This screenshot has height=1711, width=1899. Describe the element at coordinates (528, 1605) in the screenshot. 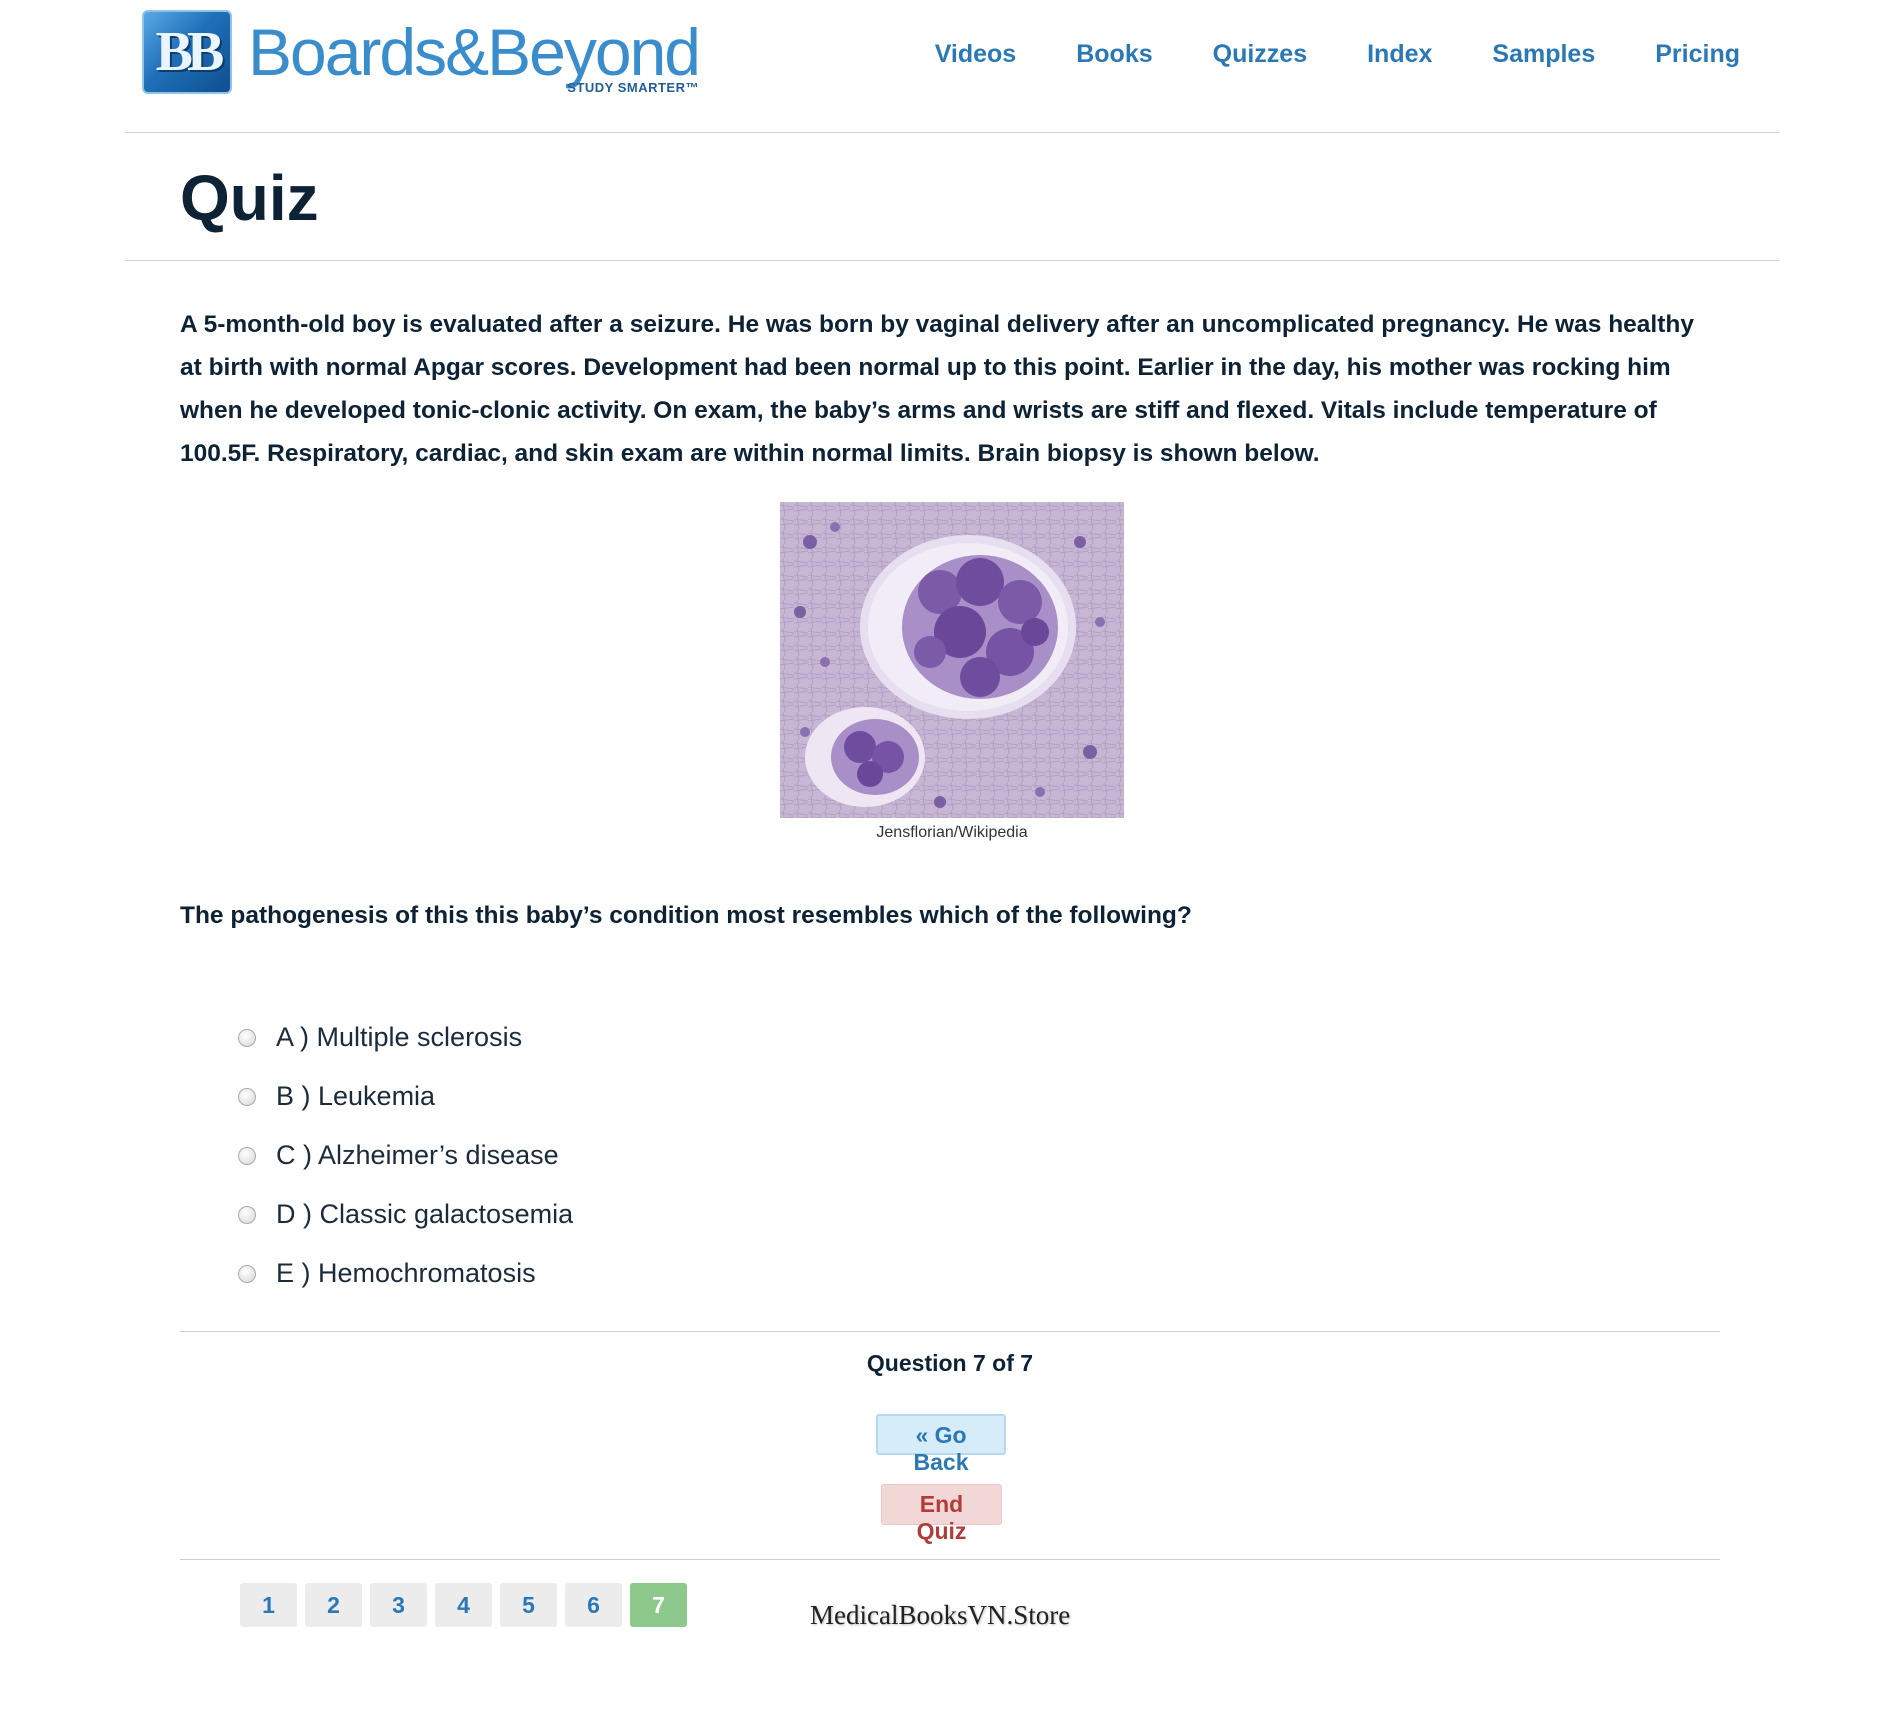

I see `page-button-5: 5` at that location.